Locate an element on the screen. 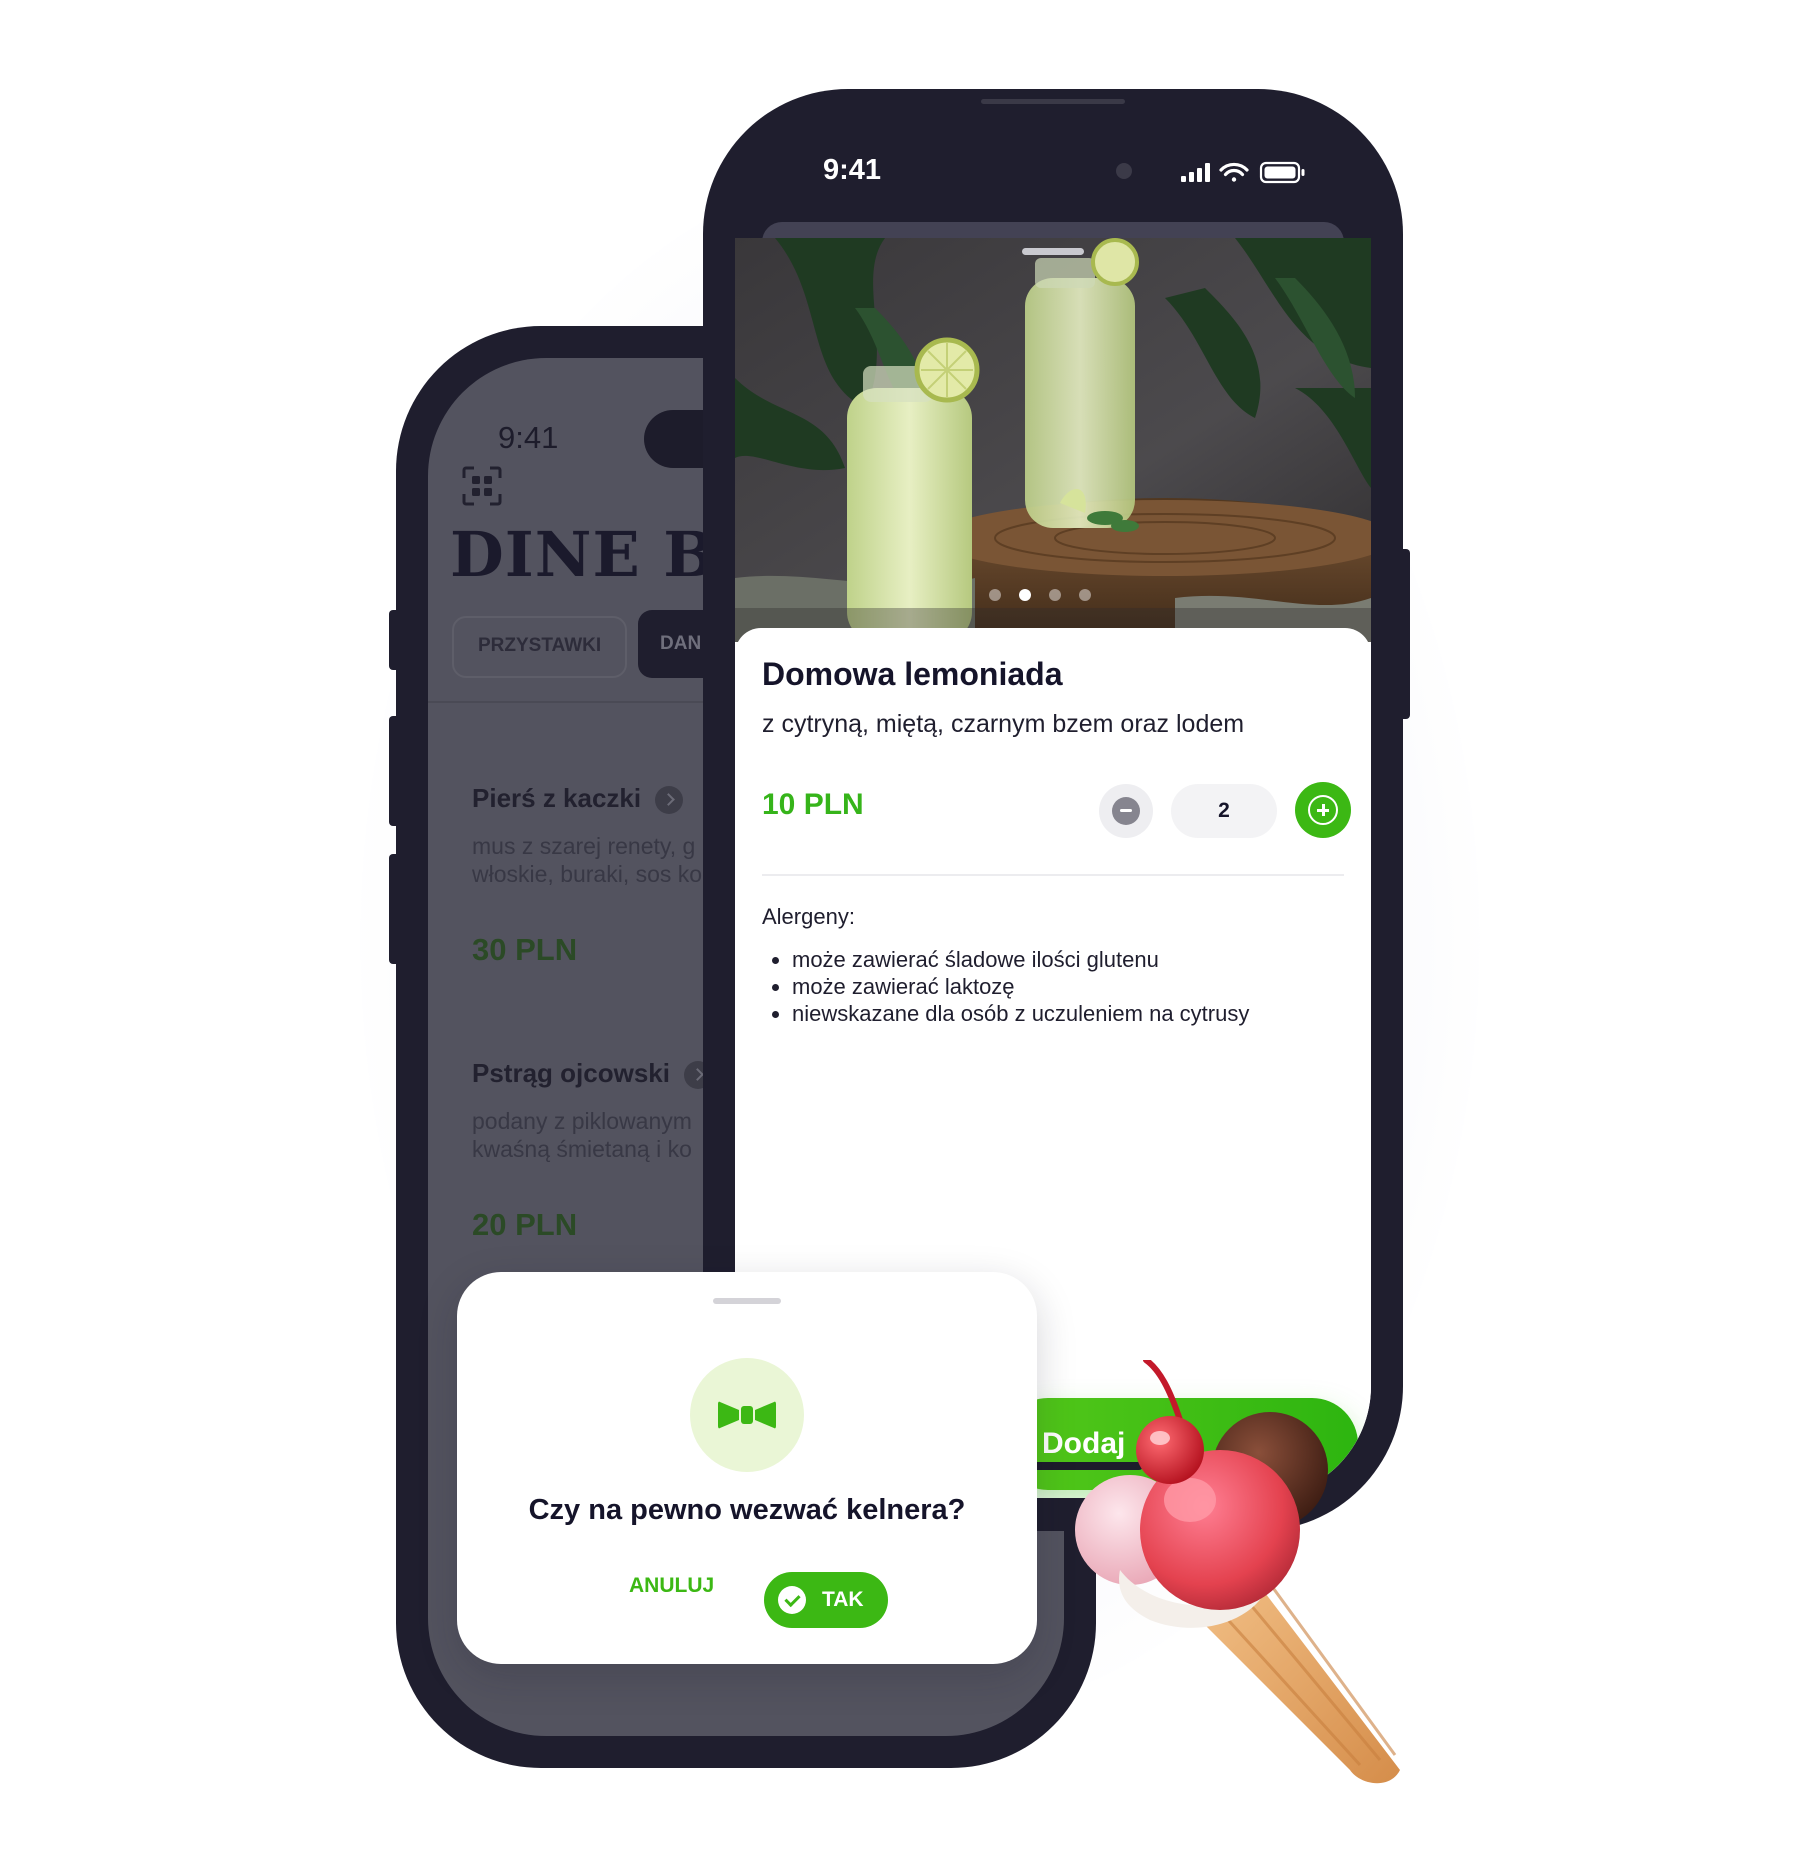 This screenshot has height=1860, width=1800. quantity-value: 2 is located at coordinates (1224, 811).